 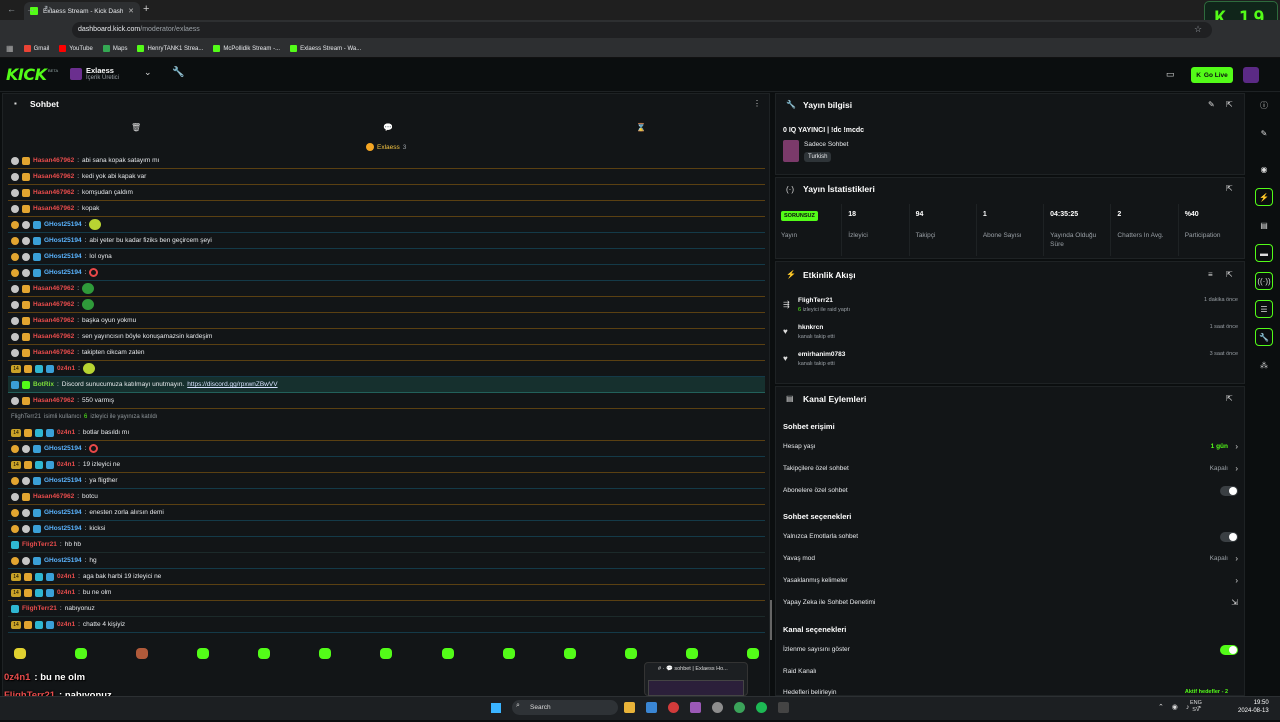 What do you see at coordinates (388, 127) in the screenshot?
I see `chat-mode-icon: 💬` at bounding box center [388, 127].